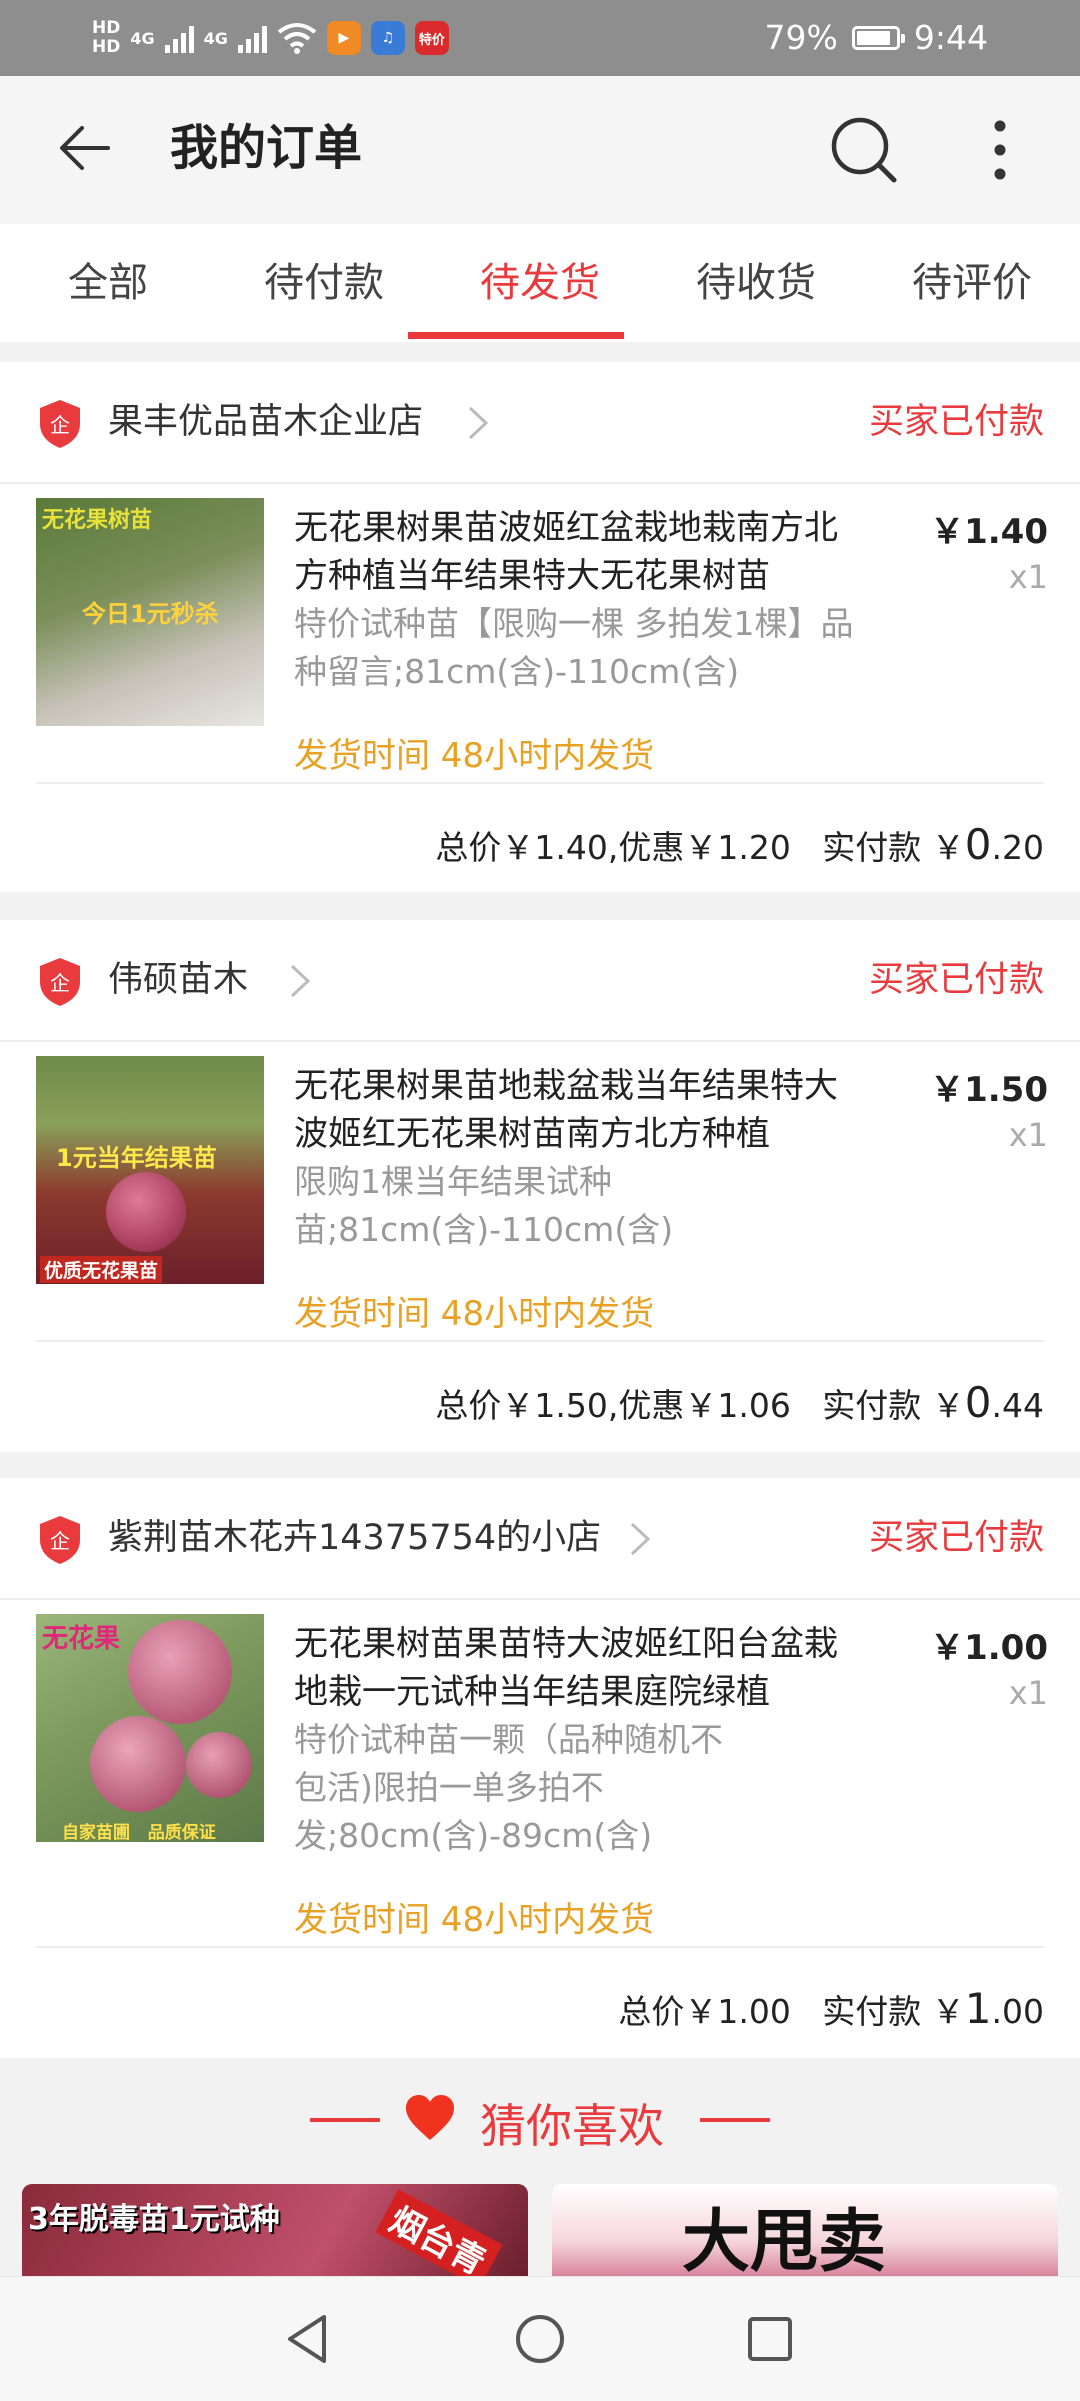 The height and width of the screenshot is (2401, 1080). I want to click on shop-header: 企 紫荆苗木花卉14375754的小店 买家已付款, so click(540, 1539).